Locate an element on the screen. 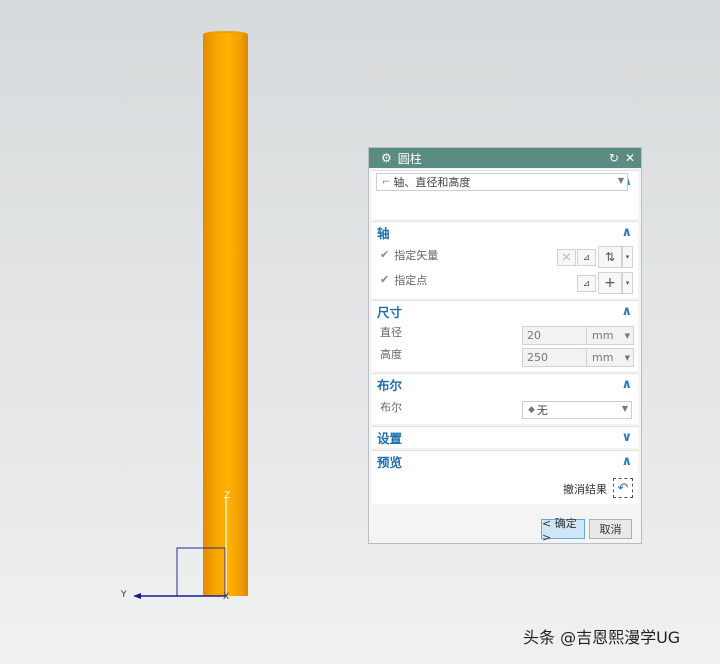 The height and width of the screenshot is (664, 720). y-axis-arrow is located at coordinates (137, 596).